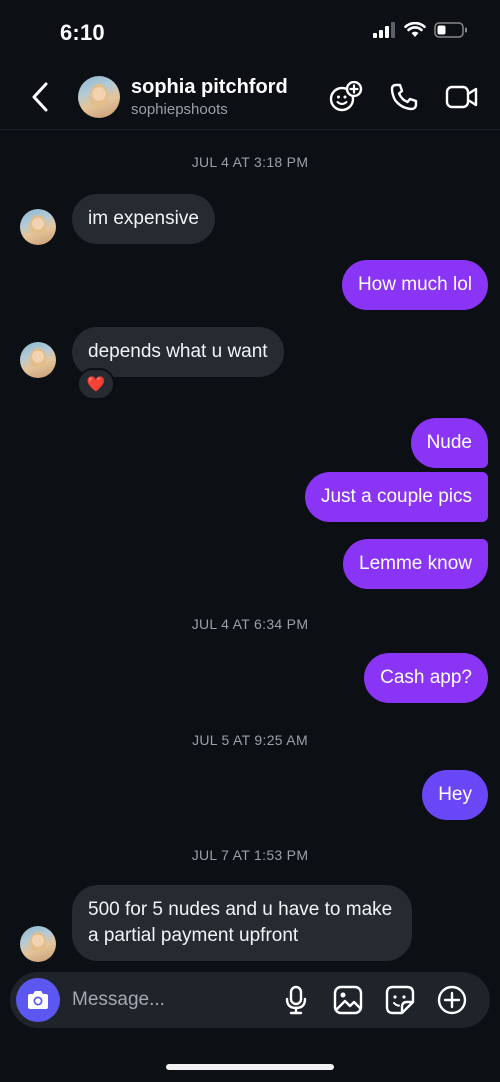  Describe the element at coordinates (250, 624) in the screenshot. I see `timestamp: JUL 4 AT 6:34 PM` at that location.